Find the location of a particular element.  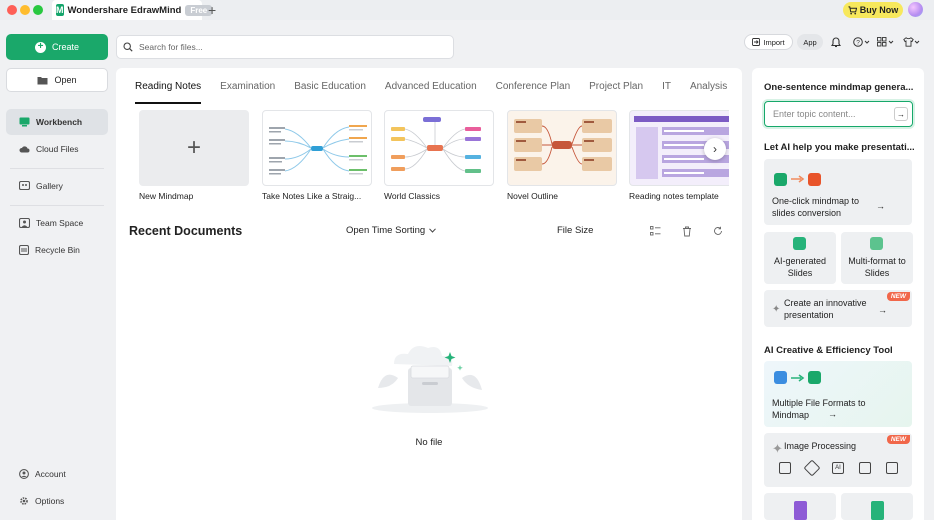

search-bar is located at coordinates (285, 47).